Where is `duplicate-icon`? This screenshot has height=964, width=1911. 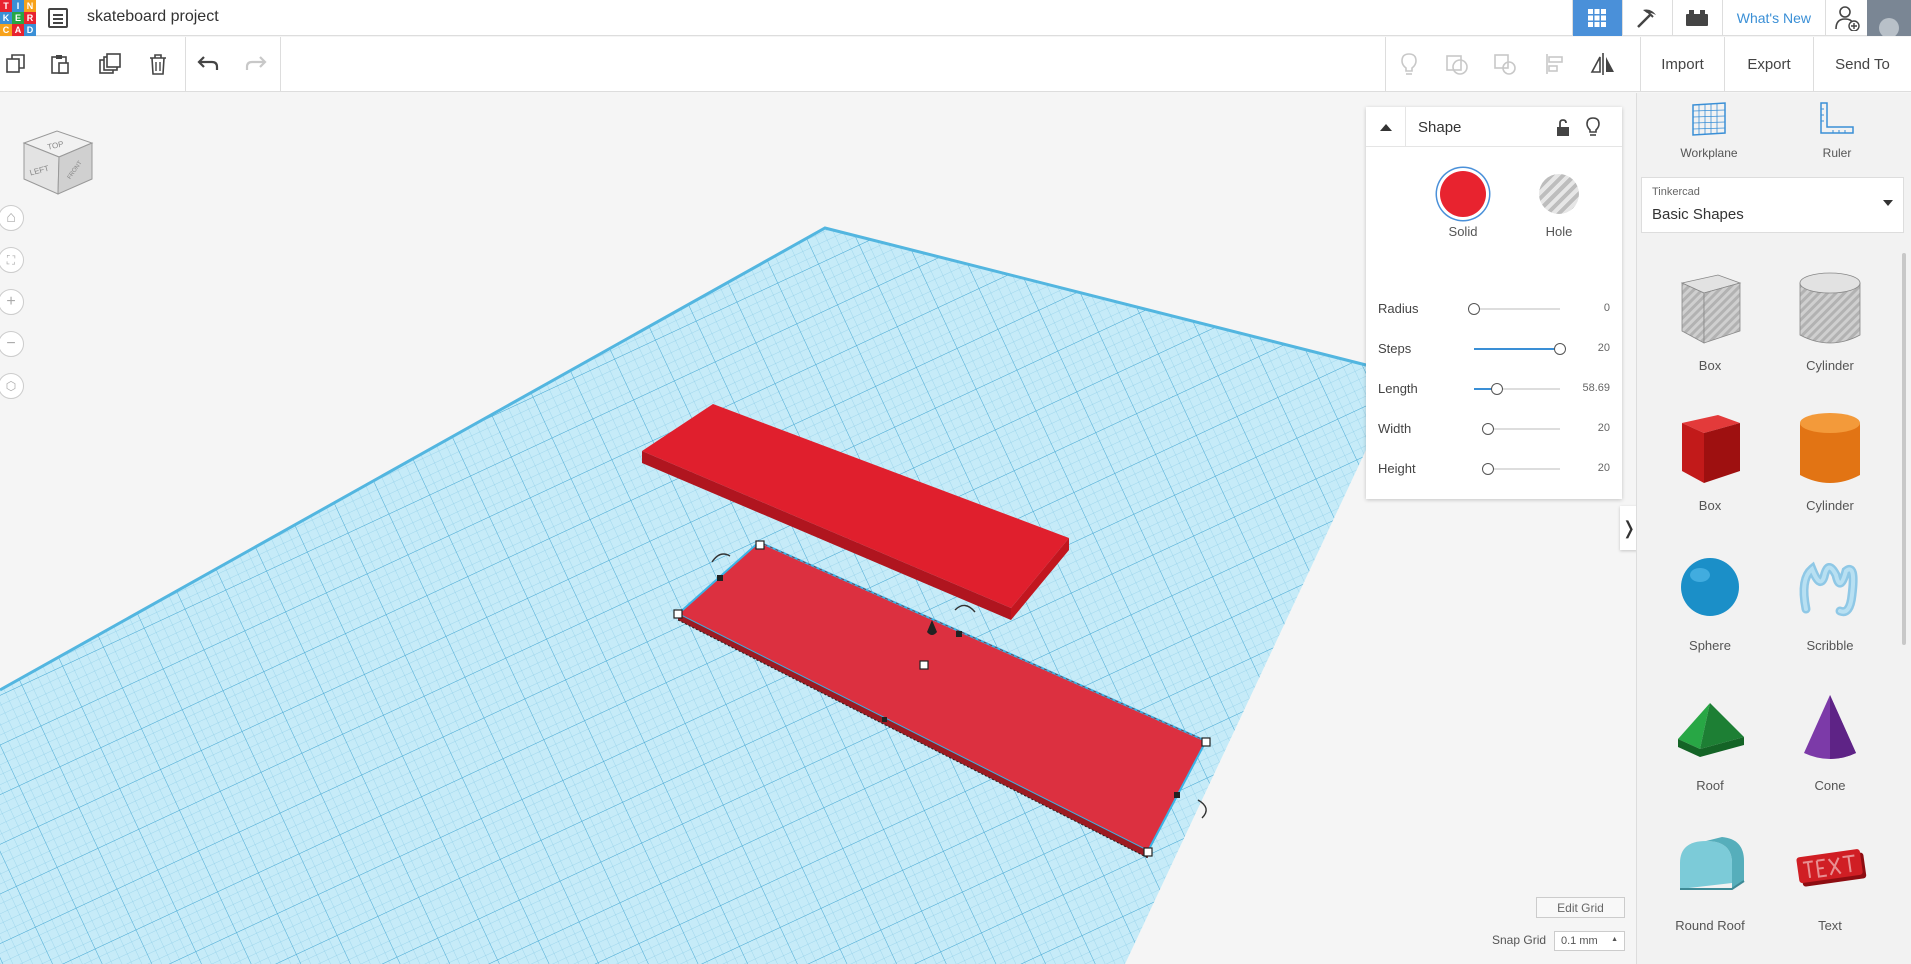
duplicate-icon is located at coordinates (110, 63).